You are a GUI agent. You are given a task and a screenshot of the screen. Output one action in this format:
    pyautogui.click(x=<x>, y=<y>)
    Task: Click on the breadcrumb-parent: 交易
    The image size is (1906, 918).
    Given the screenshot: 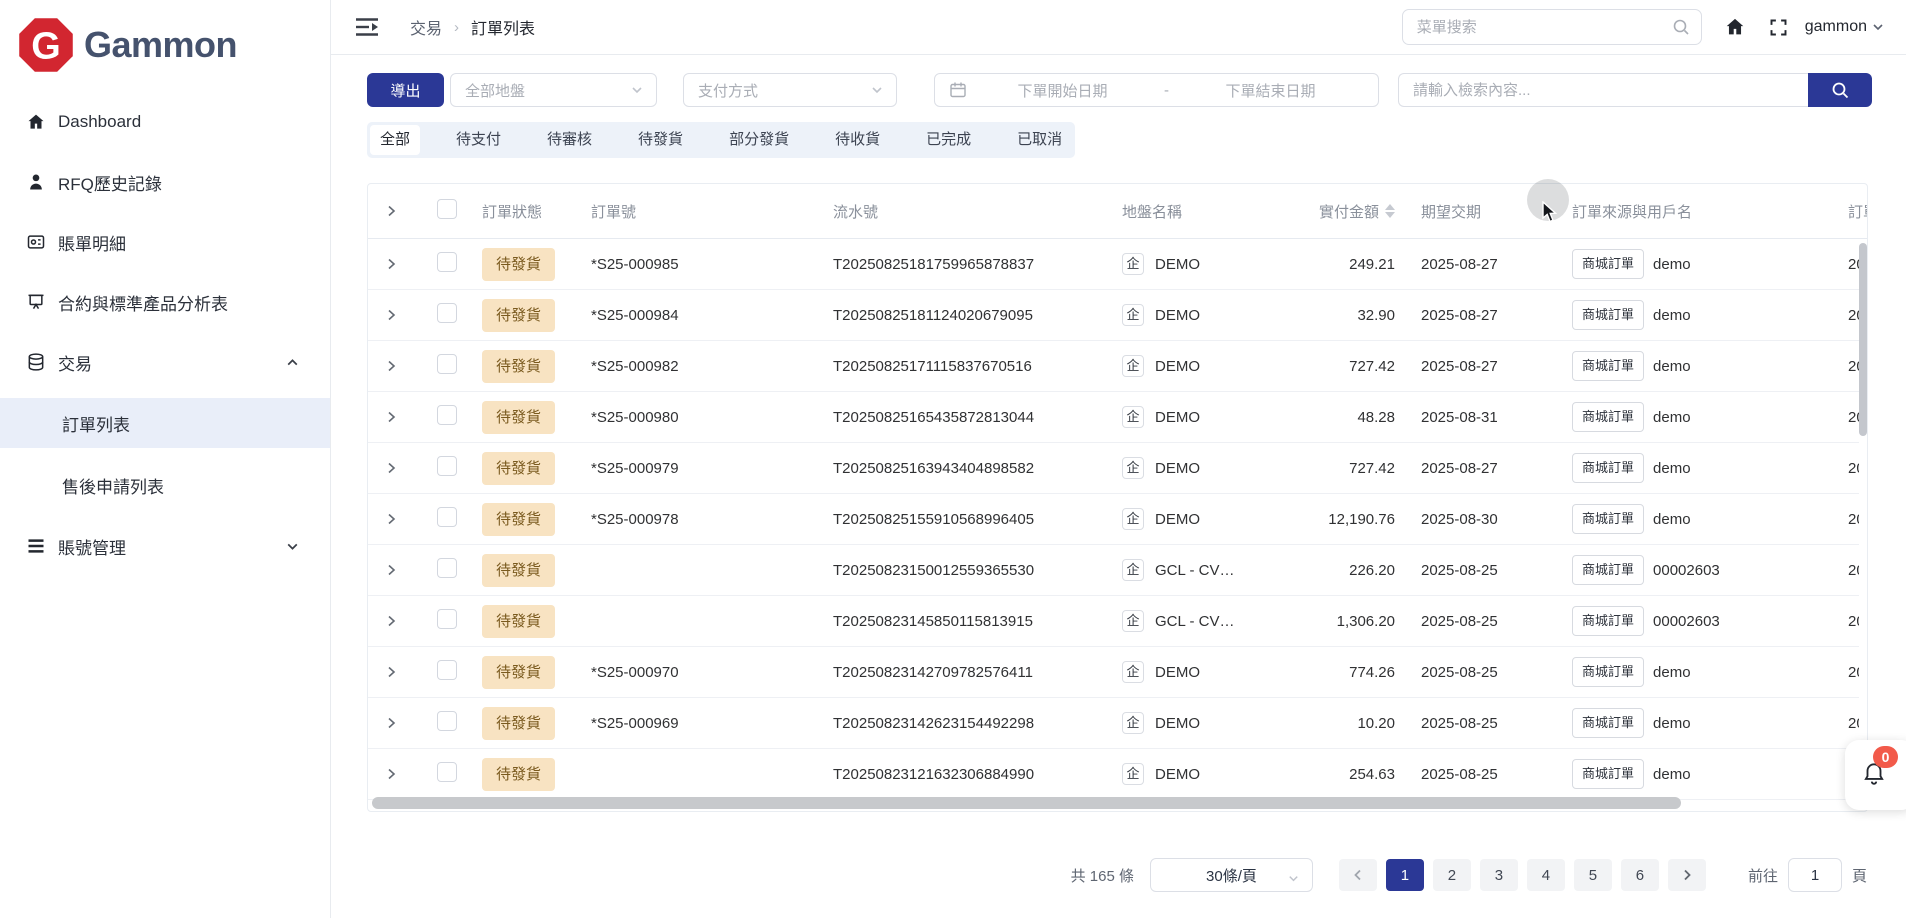 What is the action you would take?
    pyautogui.click(x=426, y=27)
    